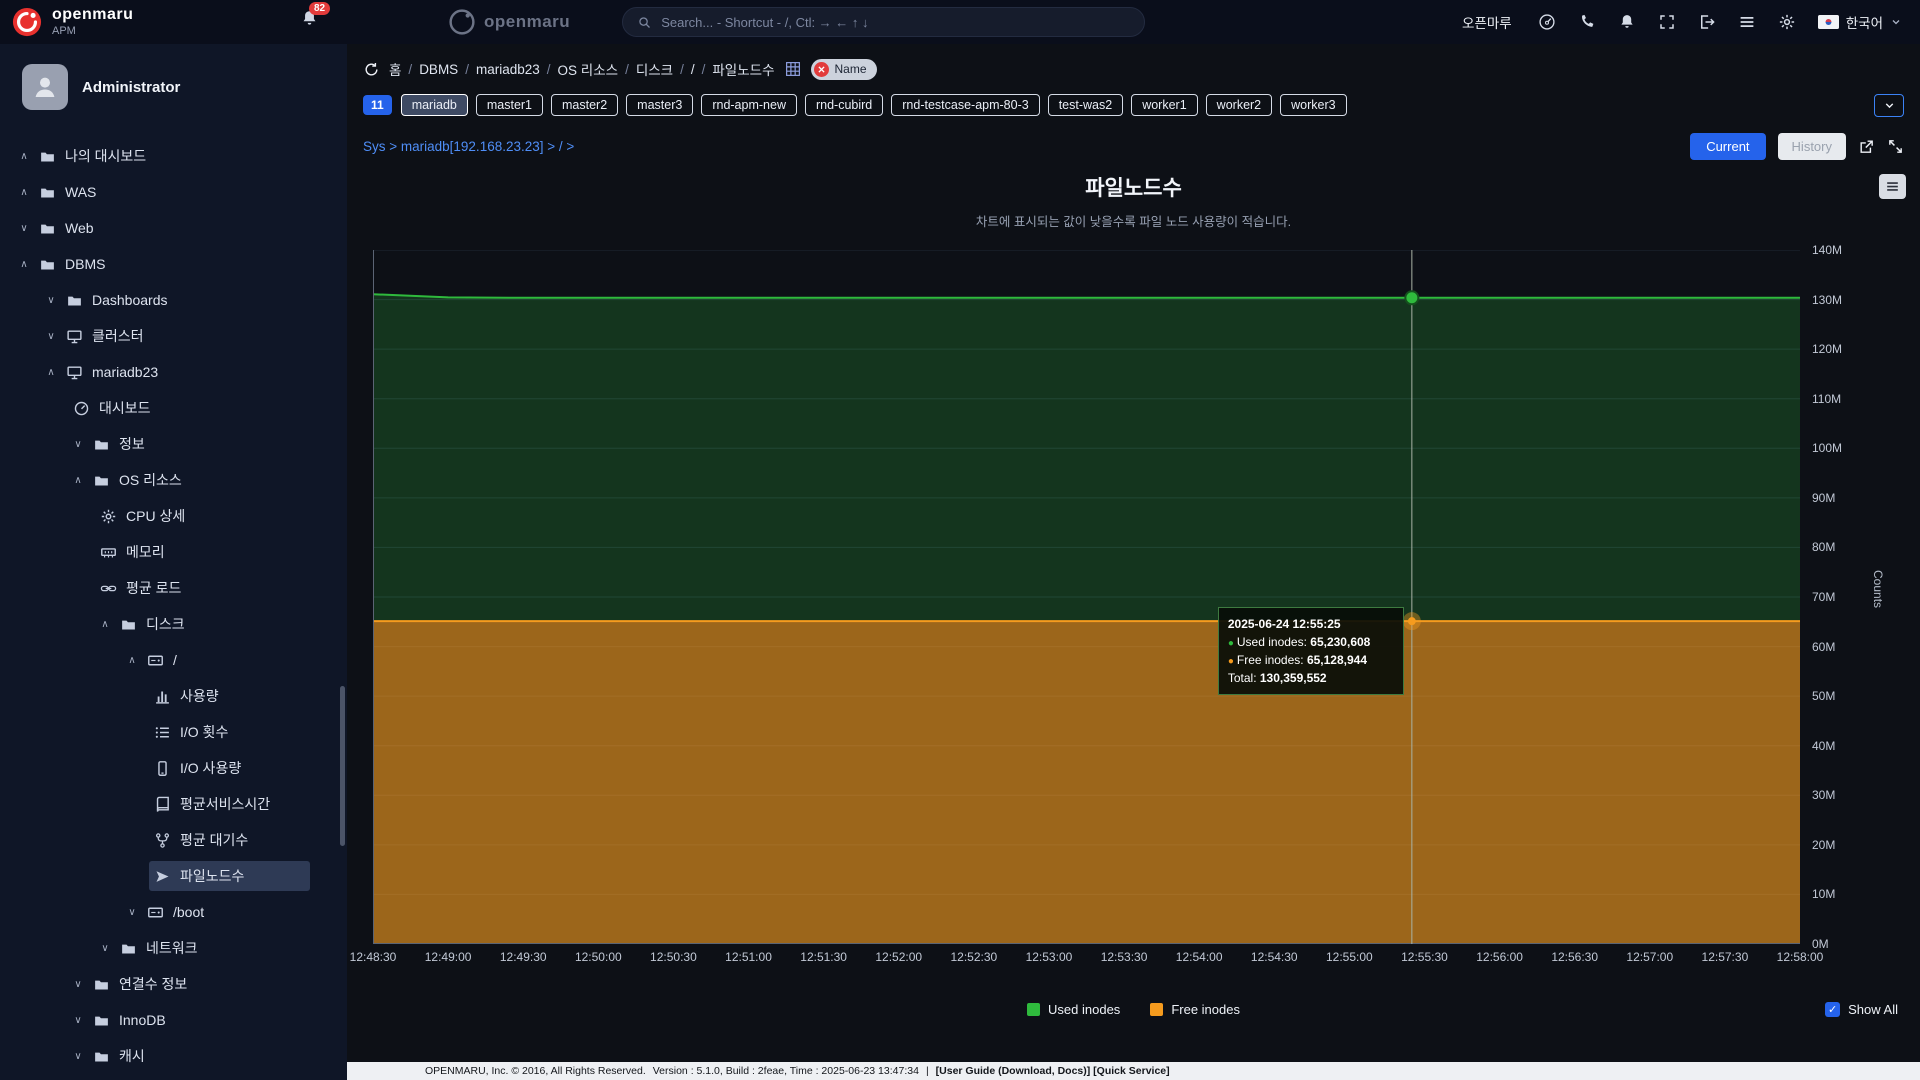  Describe the element at coordinates (45, 87) in the screenshot. I see `avatar` at that location.